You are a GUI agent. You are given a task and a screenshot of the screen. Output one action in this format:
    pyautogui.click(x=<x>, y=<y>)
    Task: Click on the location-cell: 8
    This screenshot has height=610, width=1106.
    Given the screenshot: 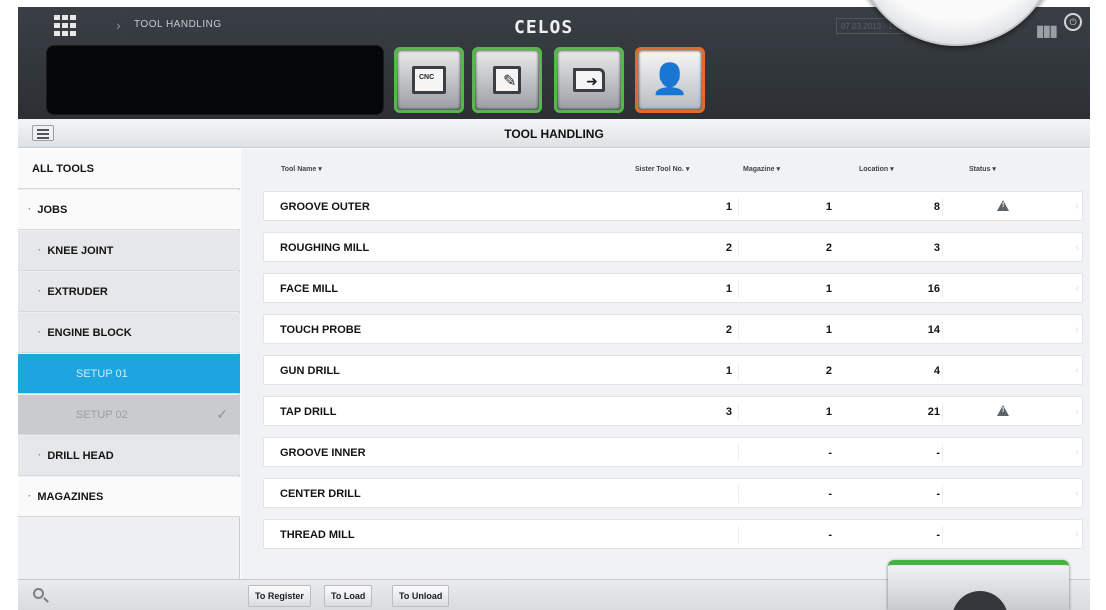 What is the action you would take?
    pyautogui.click(x=936, y=207)
    